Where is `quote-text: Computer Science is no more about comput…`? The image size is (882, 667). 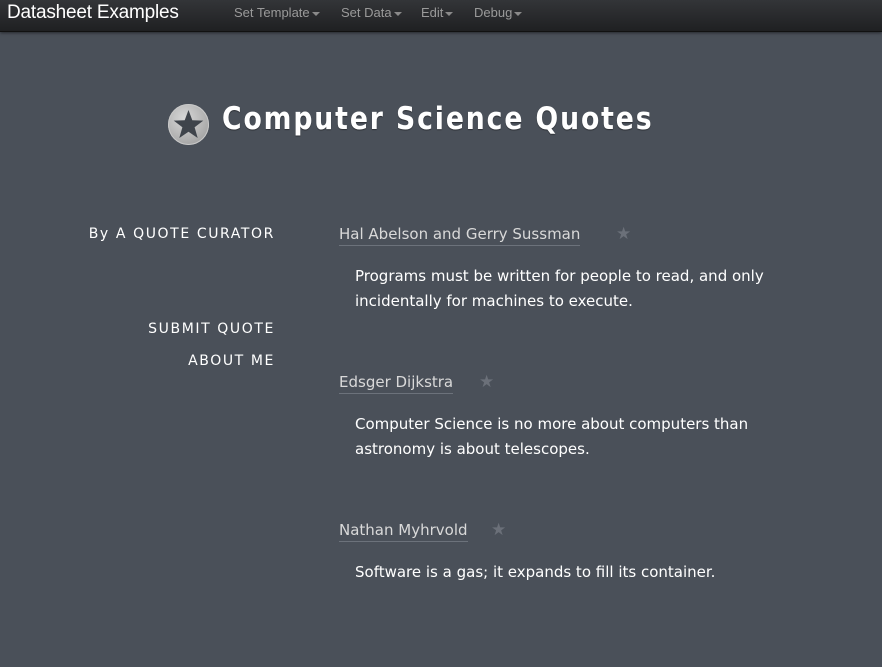
quote-text: Computer Science is no more about comput… is located at coordinates (552, 436).